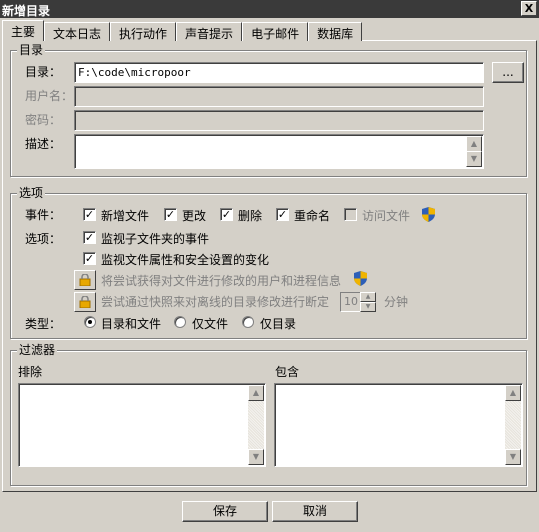 Image resolution: width=539 pixels, height=532 pixels. I want to click on watch-subfolders-label: 监视子文件夹的事件, so click(155, 239).